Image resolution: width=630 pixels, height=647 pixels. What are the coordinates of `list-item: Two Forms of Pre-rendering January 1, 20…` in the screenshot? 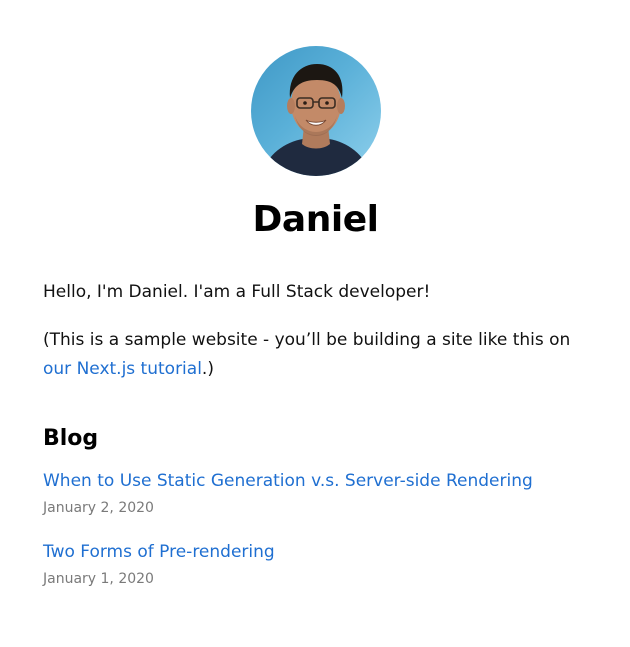 It's located at (315, 564).